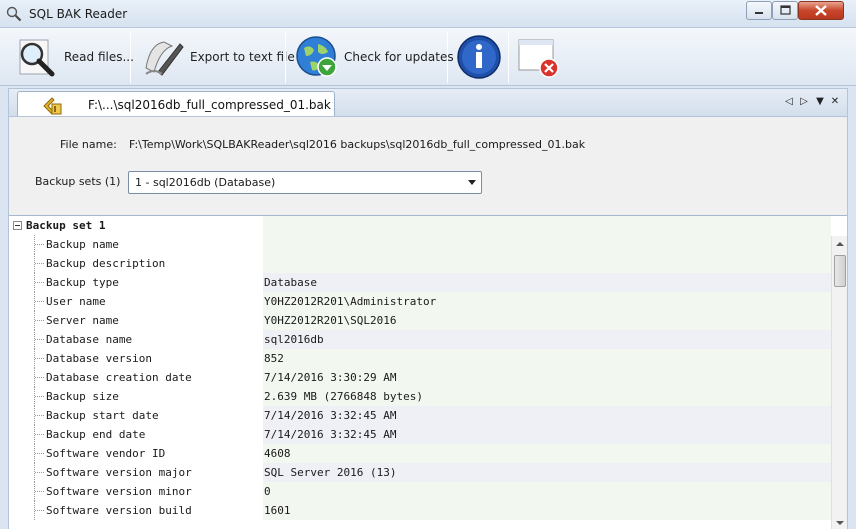 The height and width of the screenshot is (529, 856). What do you see at coordinates (820, 102) in the screenshot?
I see `tab-list-dropdown-icon: ▼` at bounding box center [820, 102].